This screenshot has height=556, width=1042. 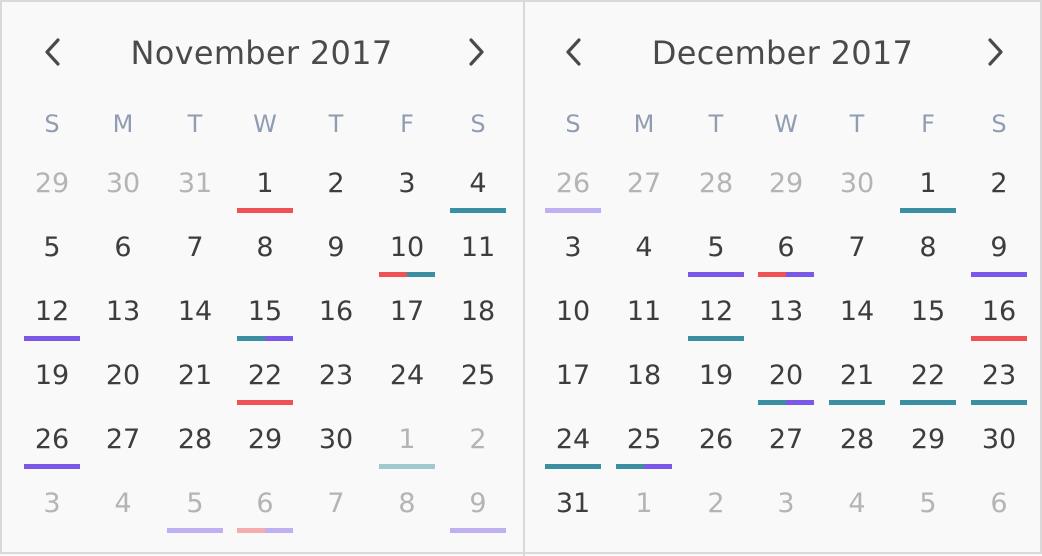 What do you see at coordinates (195, 184) in the screenshot?
I see `day-cell-outside-month: 31` at bounding box center [195, 184].